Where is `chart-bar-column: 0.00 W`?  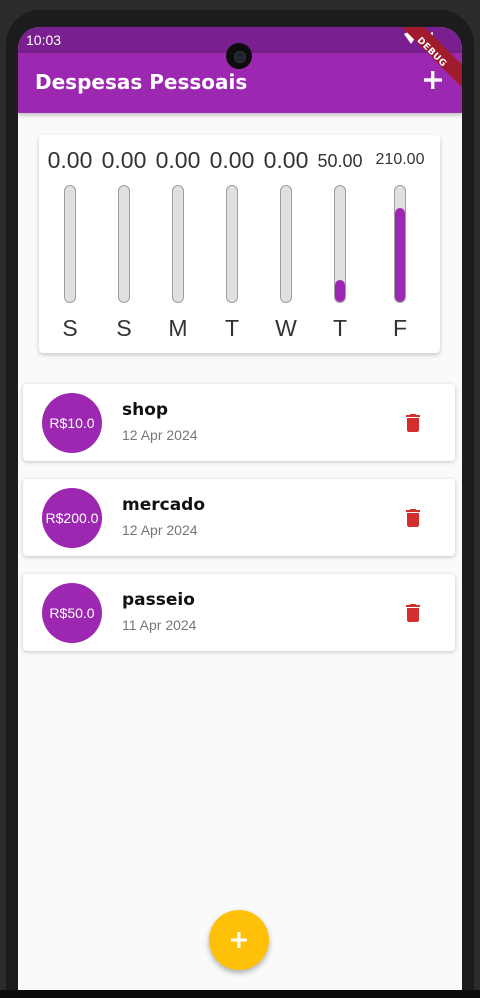 chart-bar-column: 0.00 W is located at coordinates (286, 244).